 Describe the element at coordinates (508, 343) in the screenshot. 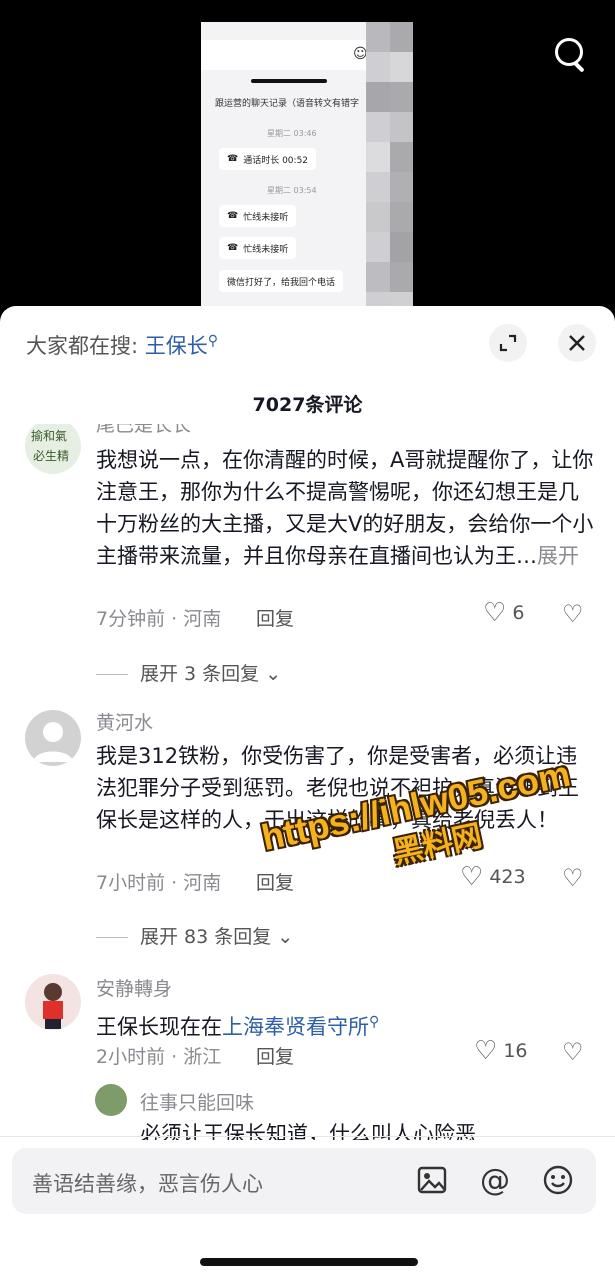

I see `expand-icon` at that location.